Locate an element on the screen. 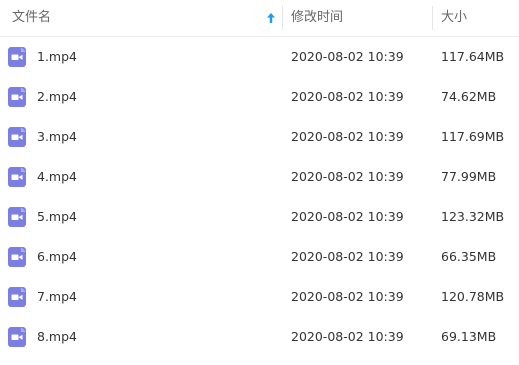  file-size: 69.13MB is located at coordinates (469, 336).